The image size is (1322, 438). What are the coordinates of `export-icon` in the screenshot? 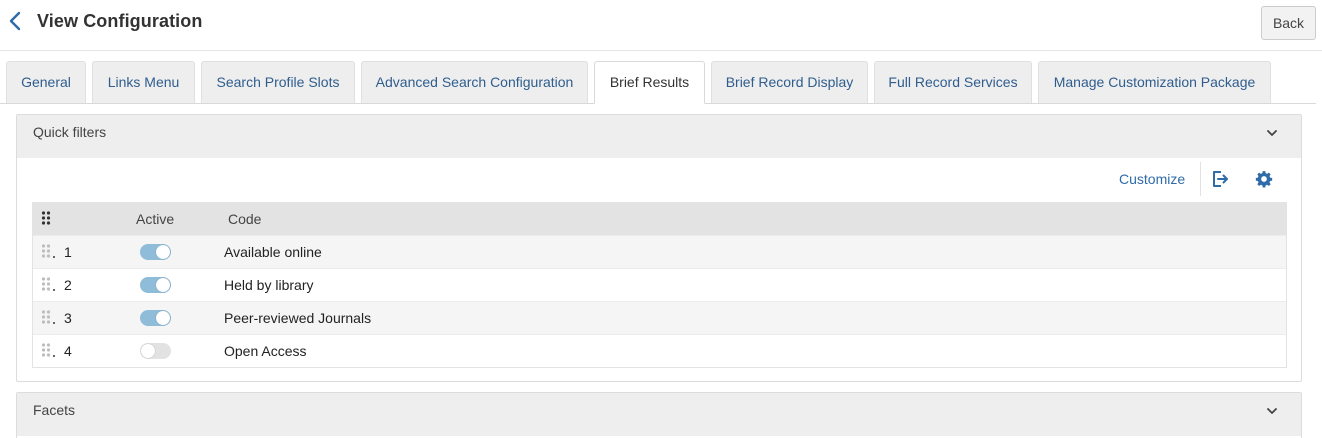 It's located at (1220, 179).